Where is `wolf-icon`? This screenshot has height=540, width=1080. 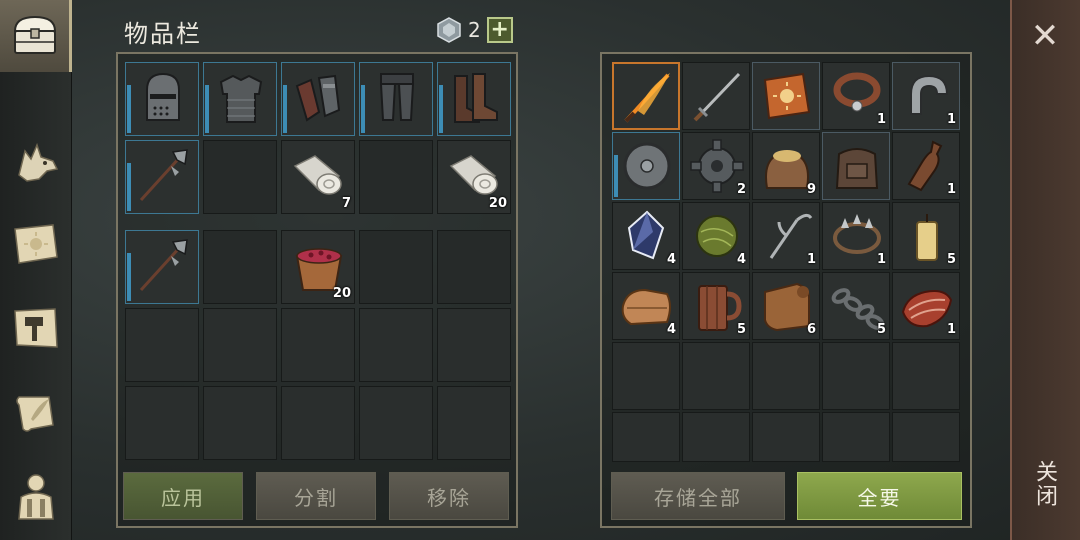 wolf-icon is located at coordinates (38, 162).